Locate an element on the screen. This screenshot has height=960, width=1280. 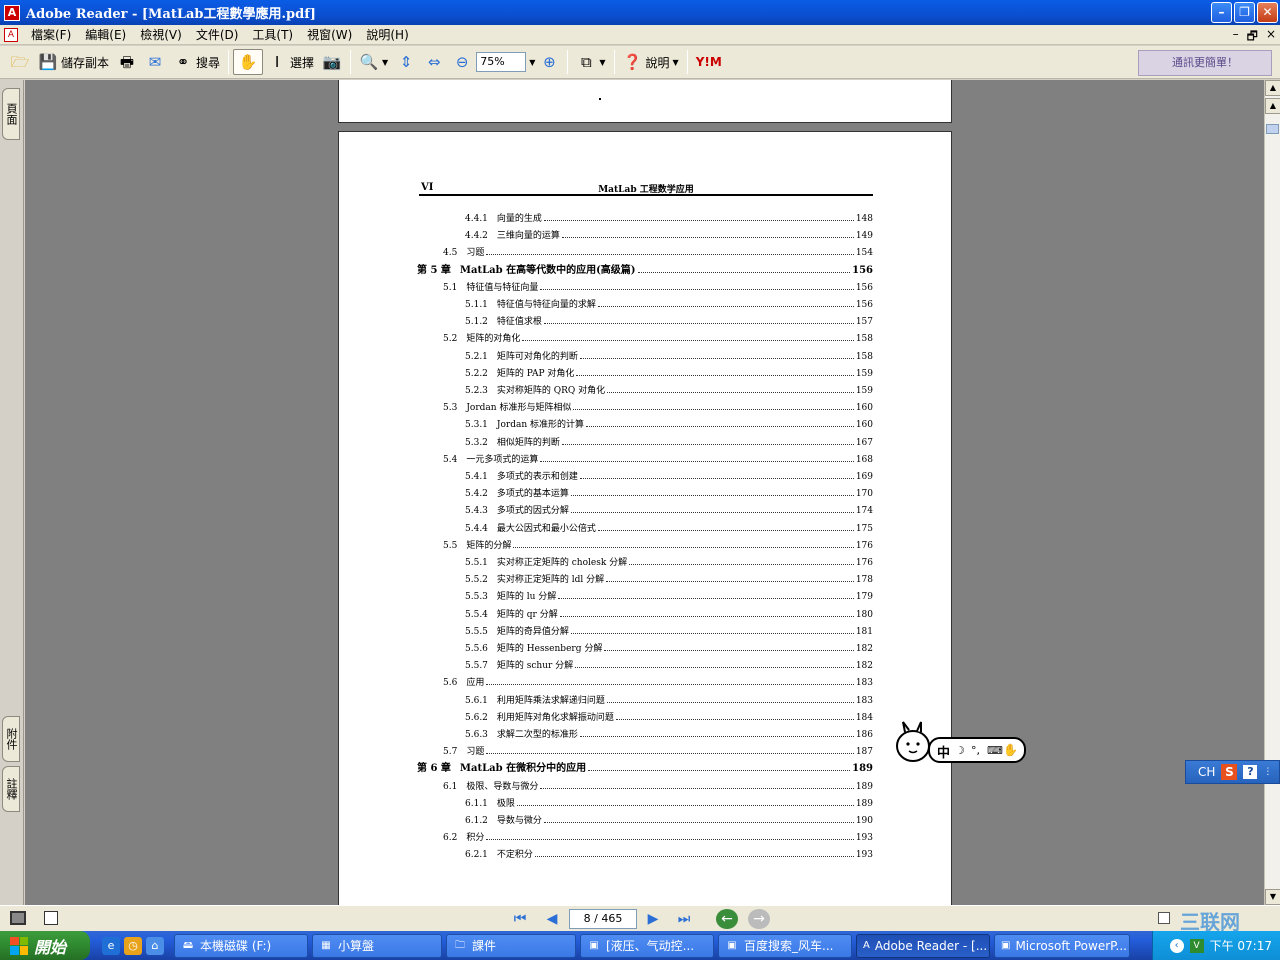
close-button: ✕ is located at coordinates (1267, 12).